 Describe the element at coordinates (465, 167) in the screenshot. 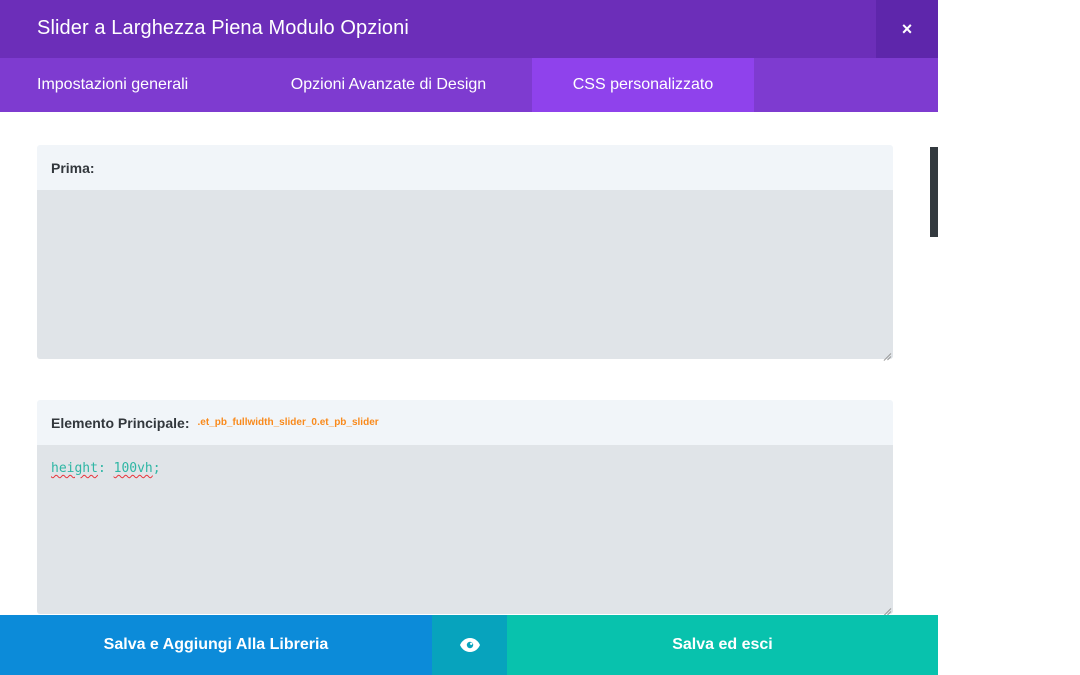

I see `field-label-bar: Prima:` at that location.